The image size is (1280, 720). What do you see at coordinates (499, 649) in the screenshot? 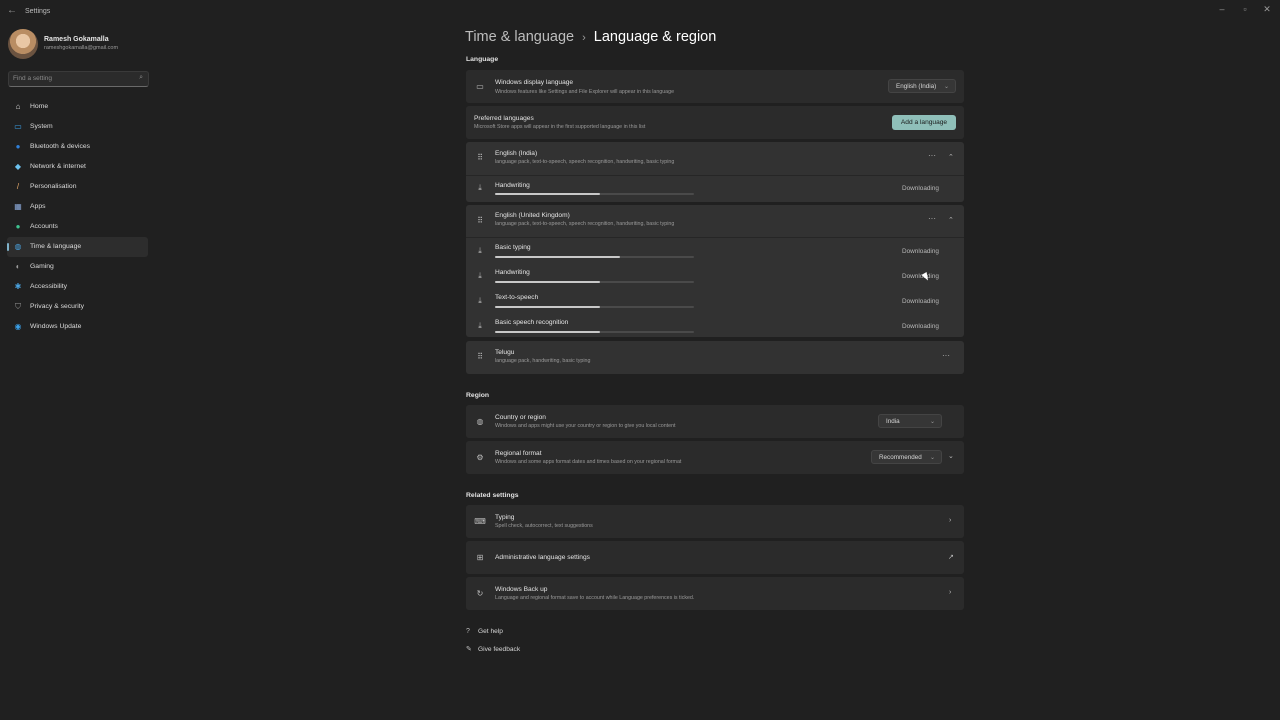
I see `give-feedback-label: Give feedback` at bounding box center [499, 649].